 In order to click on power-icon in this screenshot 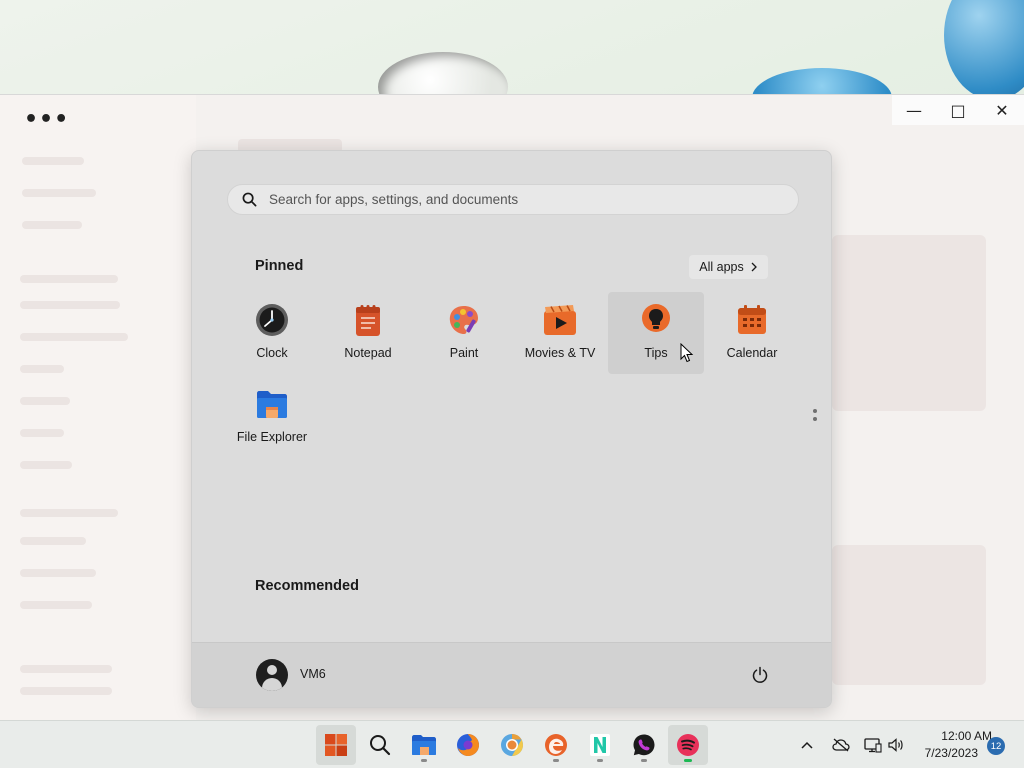, I will do `click(760, 674)`.